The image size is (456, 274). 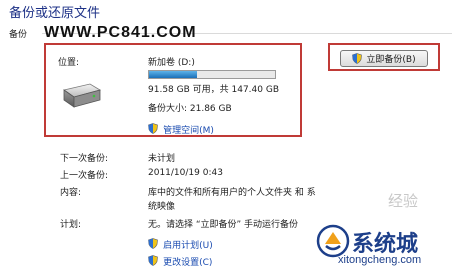 I want to click on last-backup-value: 2011/10/19 0:43, so click(x=185, y=173).